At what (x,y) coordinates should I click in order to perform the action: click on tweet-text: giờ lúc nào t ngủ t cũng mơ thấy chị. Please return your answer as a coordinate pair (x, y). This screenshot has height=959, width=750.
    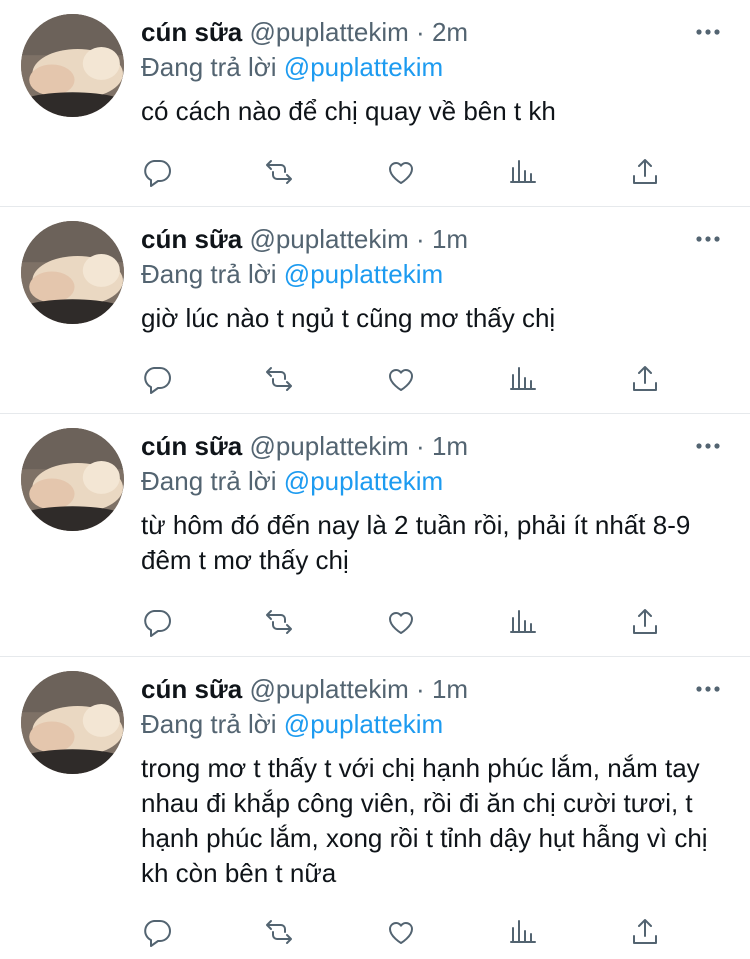
    Looking at the image, I should click on (348, 318).